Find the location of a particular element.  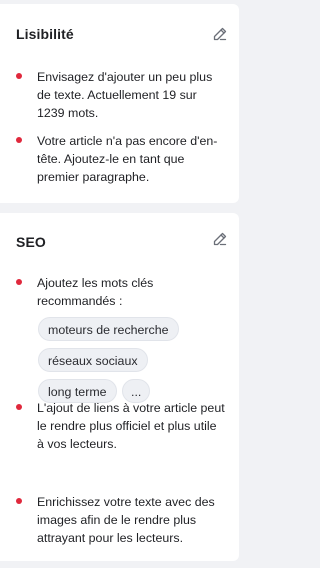

seo-title: SEO is located at coordinates (31, 242).